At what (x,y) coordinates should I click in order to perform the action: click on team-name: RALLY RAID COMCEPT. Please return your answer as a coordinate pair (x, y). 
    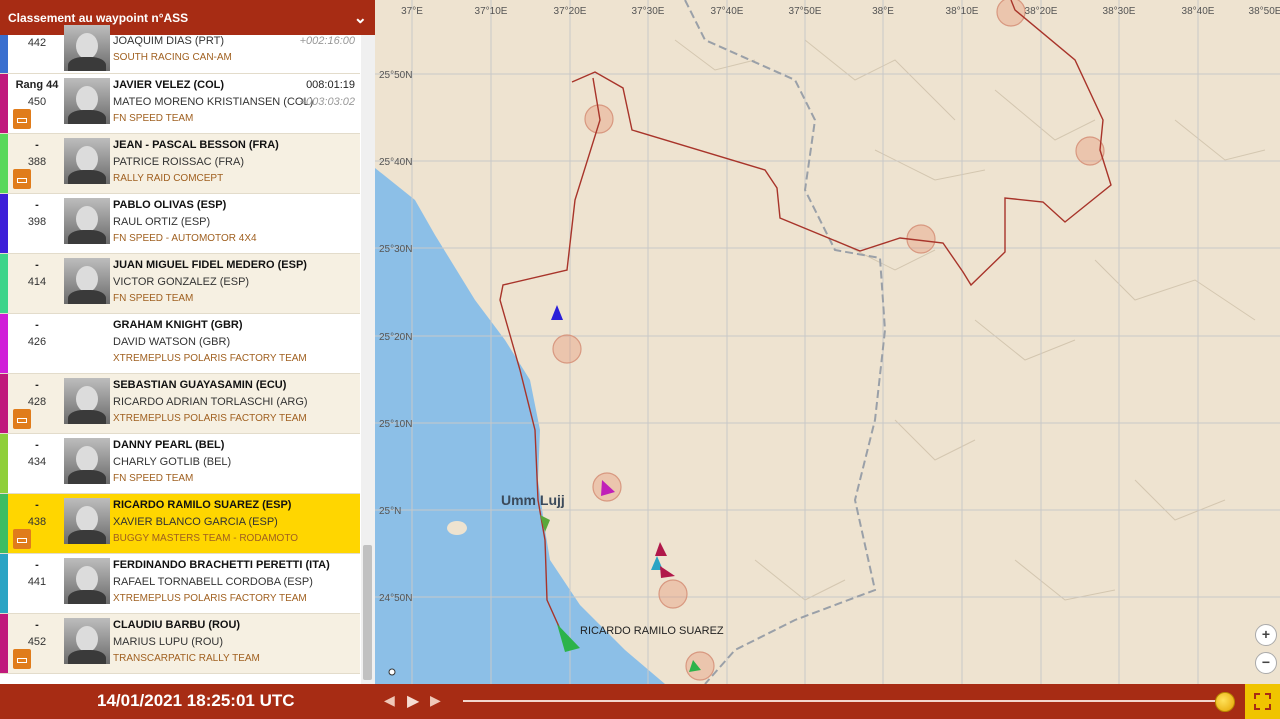
    Looking at the image, I should click on (168, 178).